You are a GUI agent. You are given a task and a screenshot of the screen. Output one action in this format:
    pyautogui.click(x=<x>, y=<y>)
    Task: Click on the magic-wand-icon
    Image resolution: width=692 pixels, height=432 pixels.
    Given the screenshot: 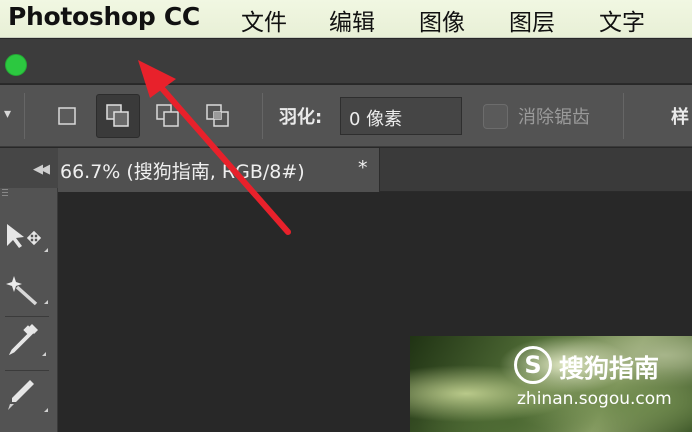 What is the action you would take?
    pyautogui.click(x=27, y=291)
    